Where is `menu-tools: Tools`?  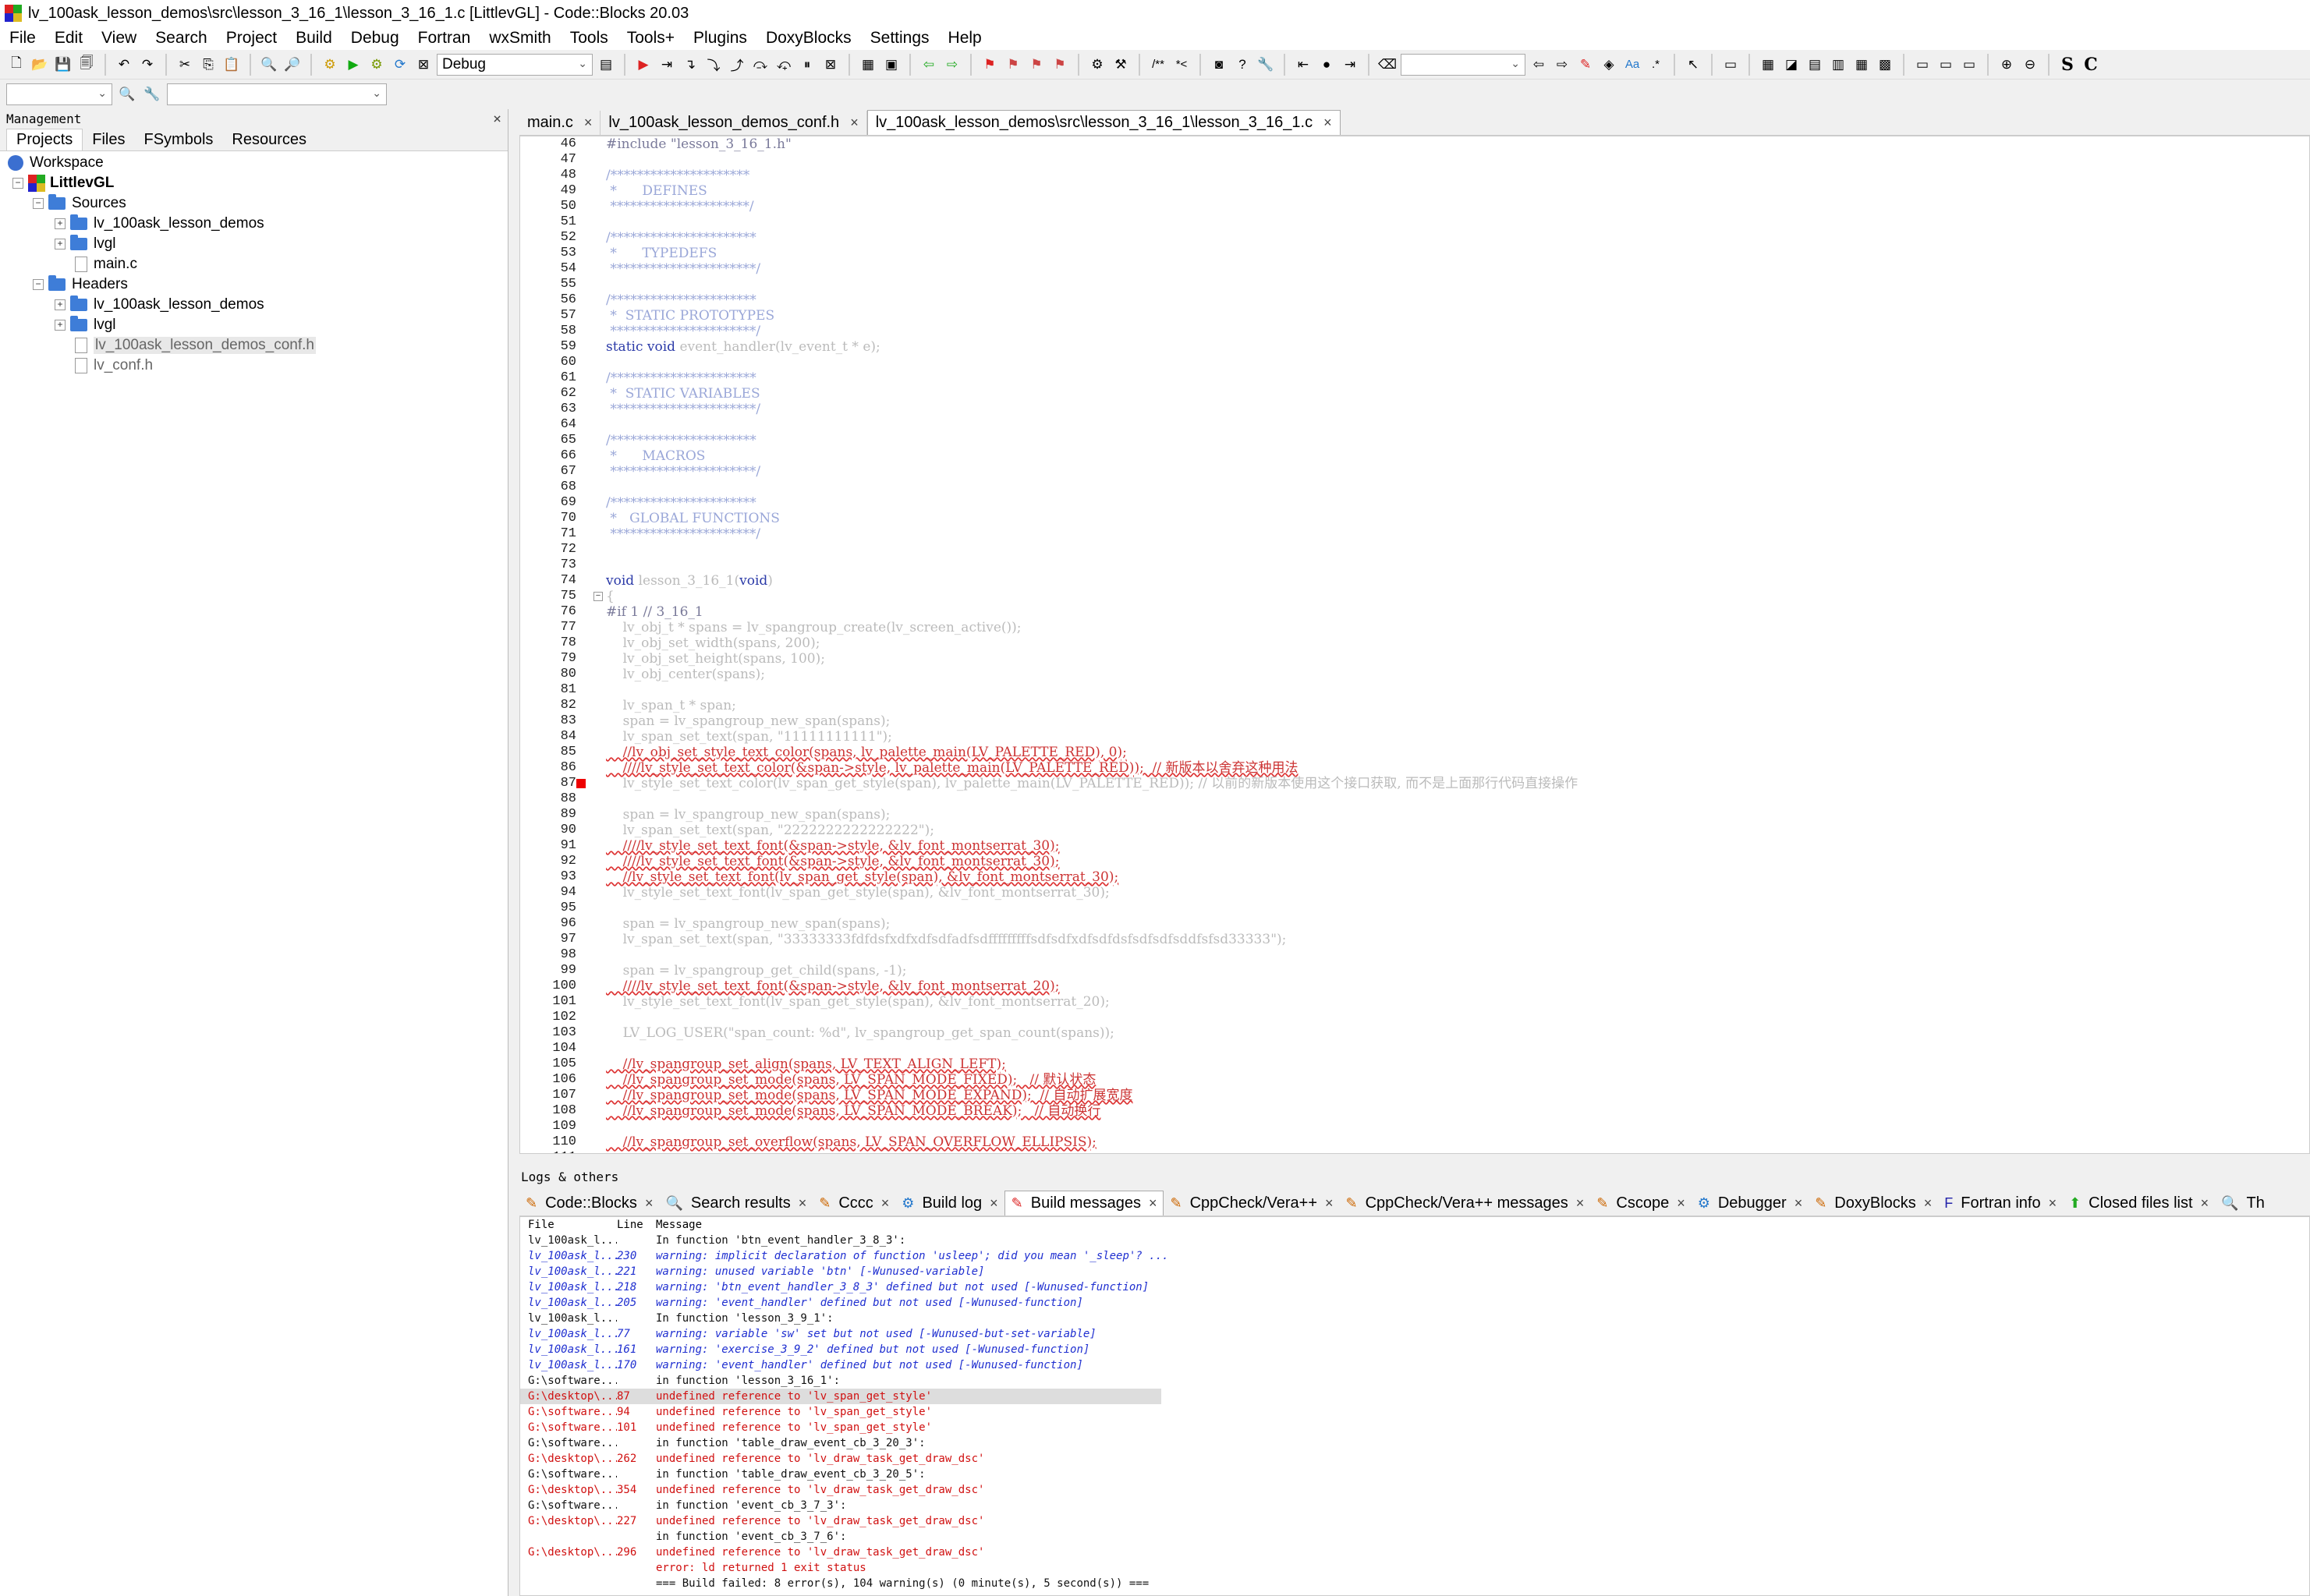 menu-tools: Tools is located at coordinates (589, 38).